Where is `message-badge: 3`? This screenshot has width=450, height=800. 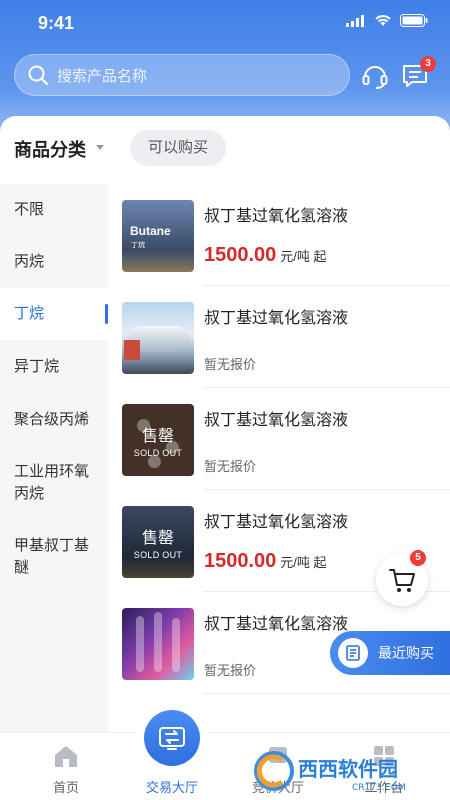 message-badge: 3 is located at coordinates (428, 64).